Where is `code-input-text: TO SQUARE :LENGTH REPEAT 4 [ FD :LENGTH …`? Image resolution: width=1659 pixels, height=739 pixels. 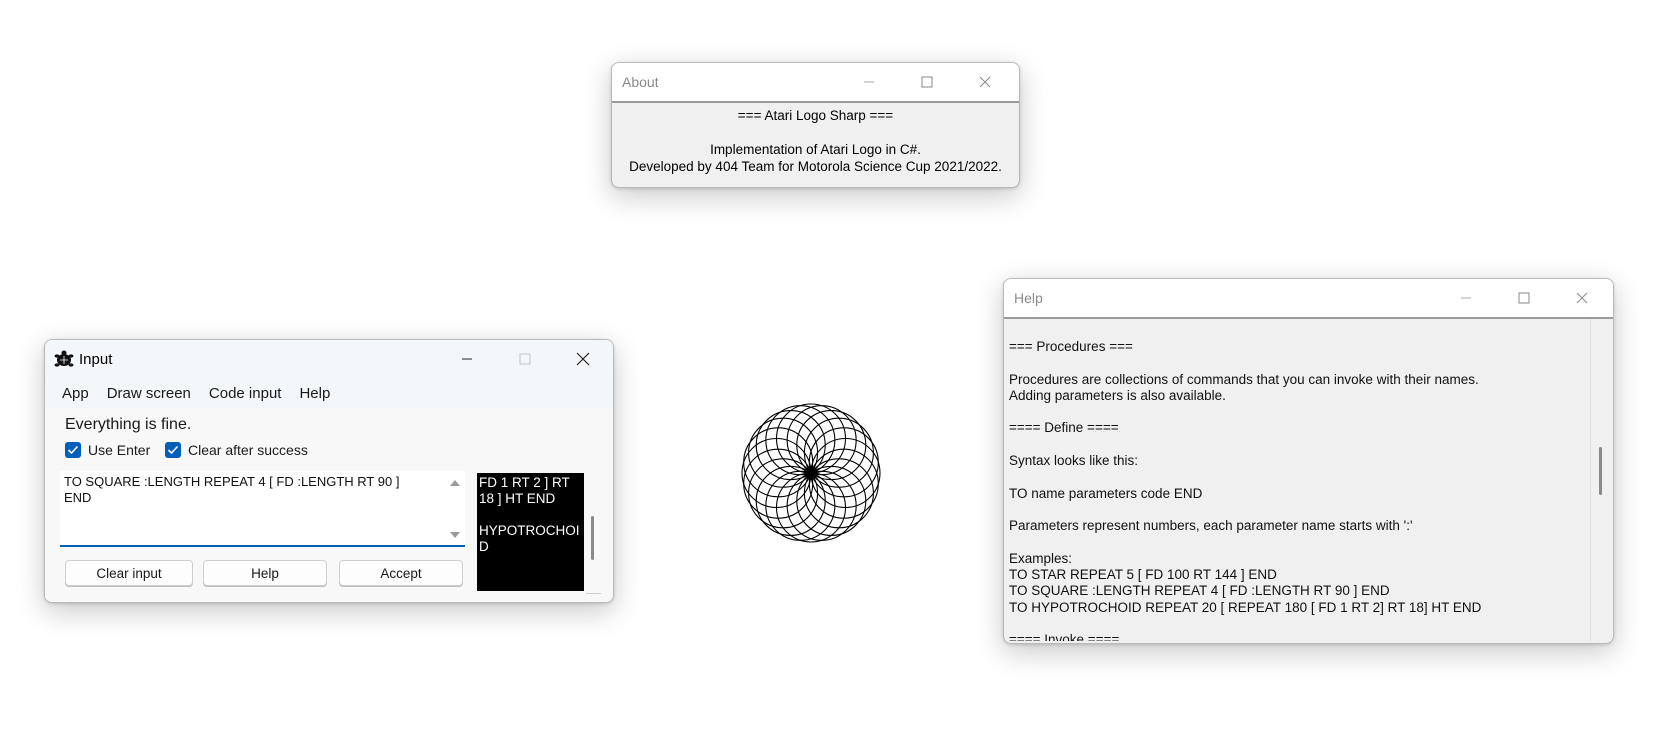 code-input-text: TO SQUARE :LENGTH REPEAT 4 [ FD :LENGTH … is located at coordinates (253, 490).